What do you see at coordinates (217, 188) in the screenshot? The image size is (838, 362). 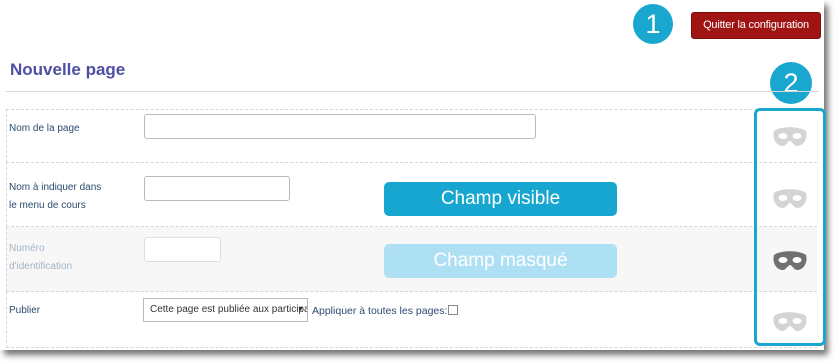 I see `menu-name-input` at bounding box center [217, 188].